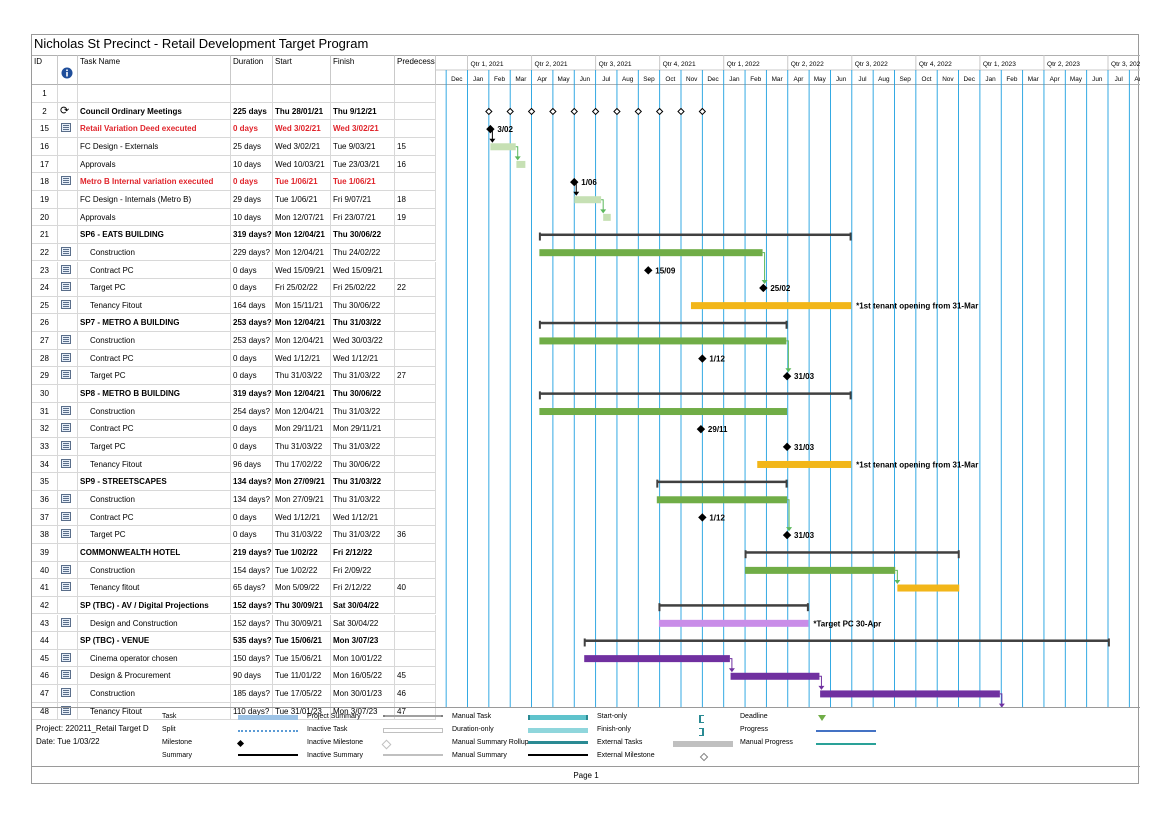  What do you see at coordinates (302, 129) in the screenshot?
I see `cell-start: Wed 3/02/21` at bounding box center [302, 129].